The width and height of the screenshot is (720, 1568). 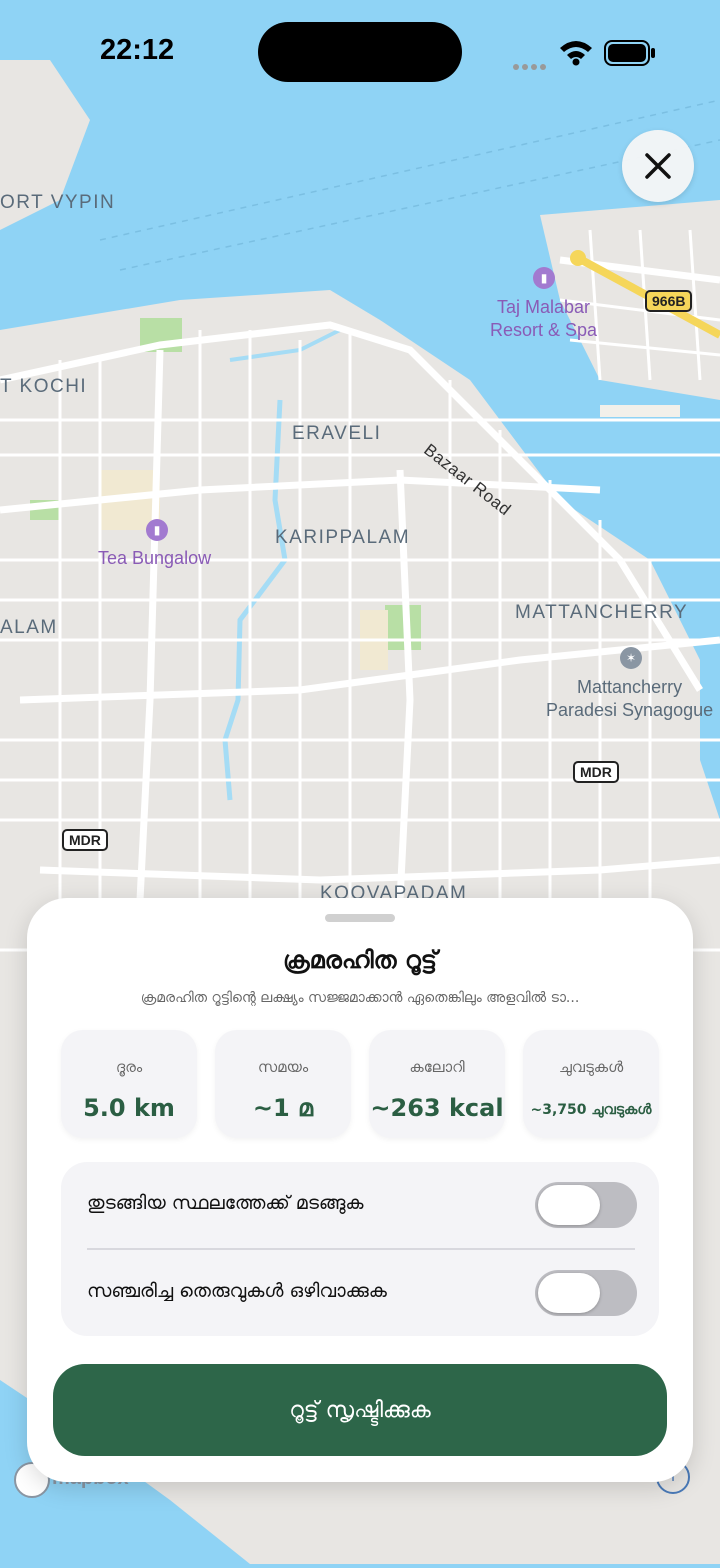 I want to click on sheet-title: ക്രമരഹിത റൂട്ട്, so click(x=360, y=960).